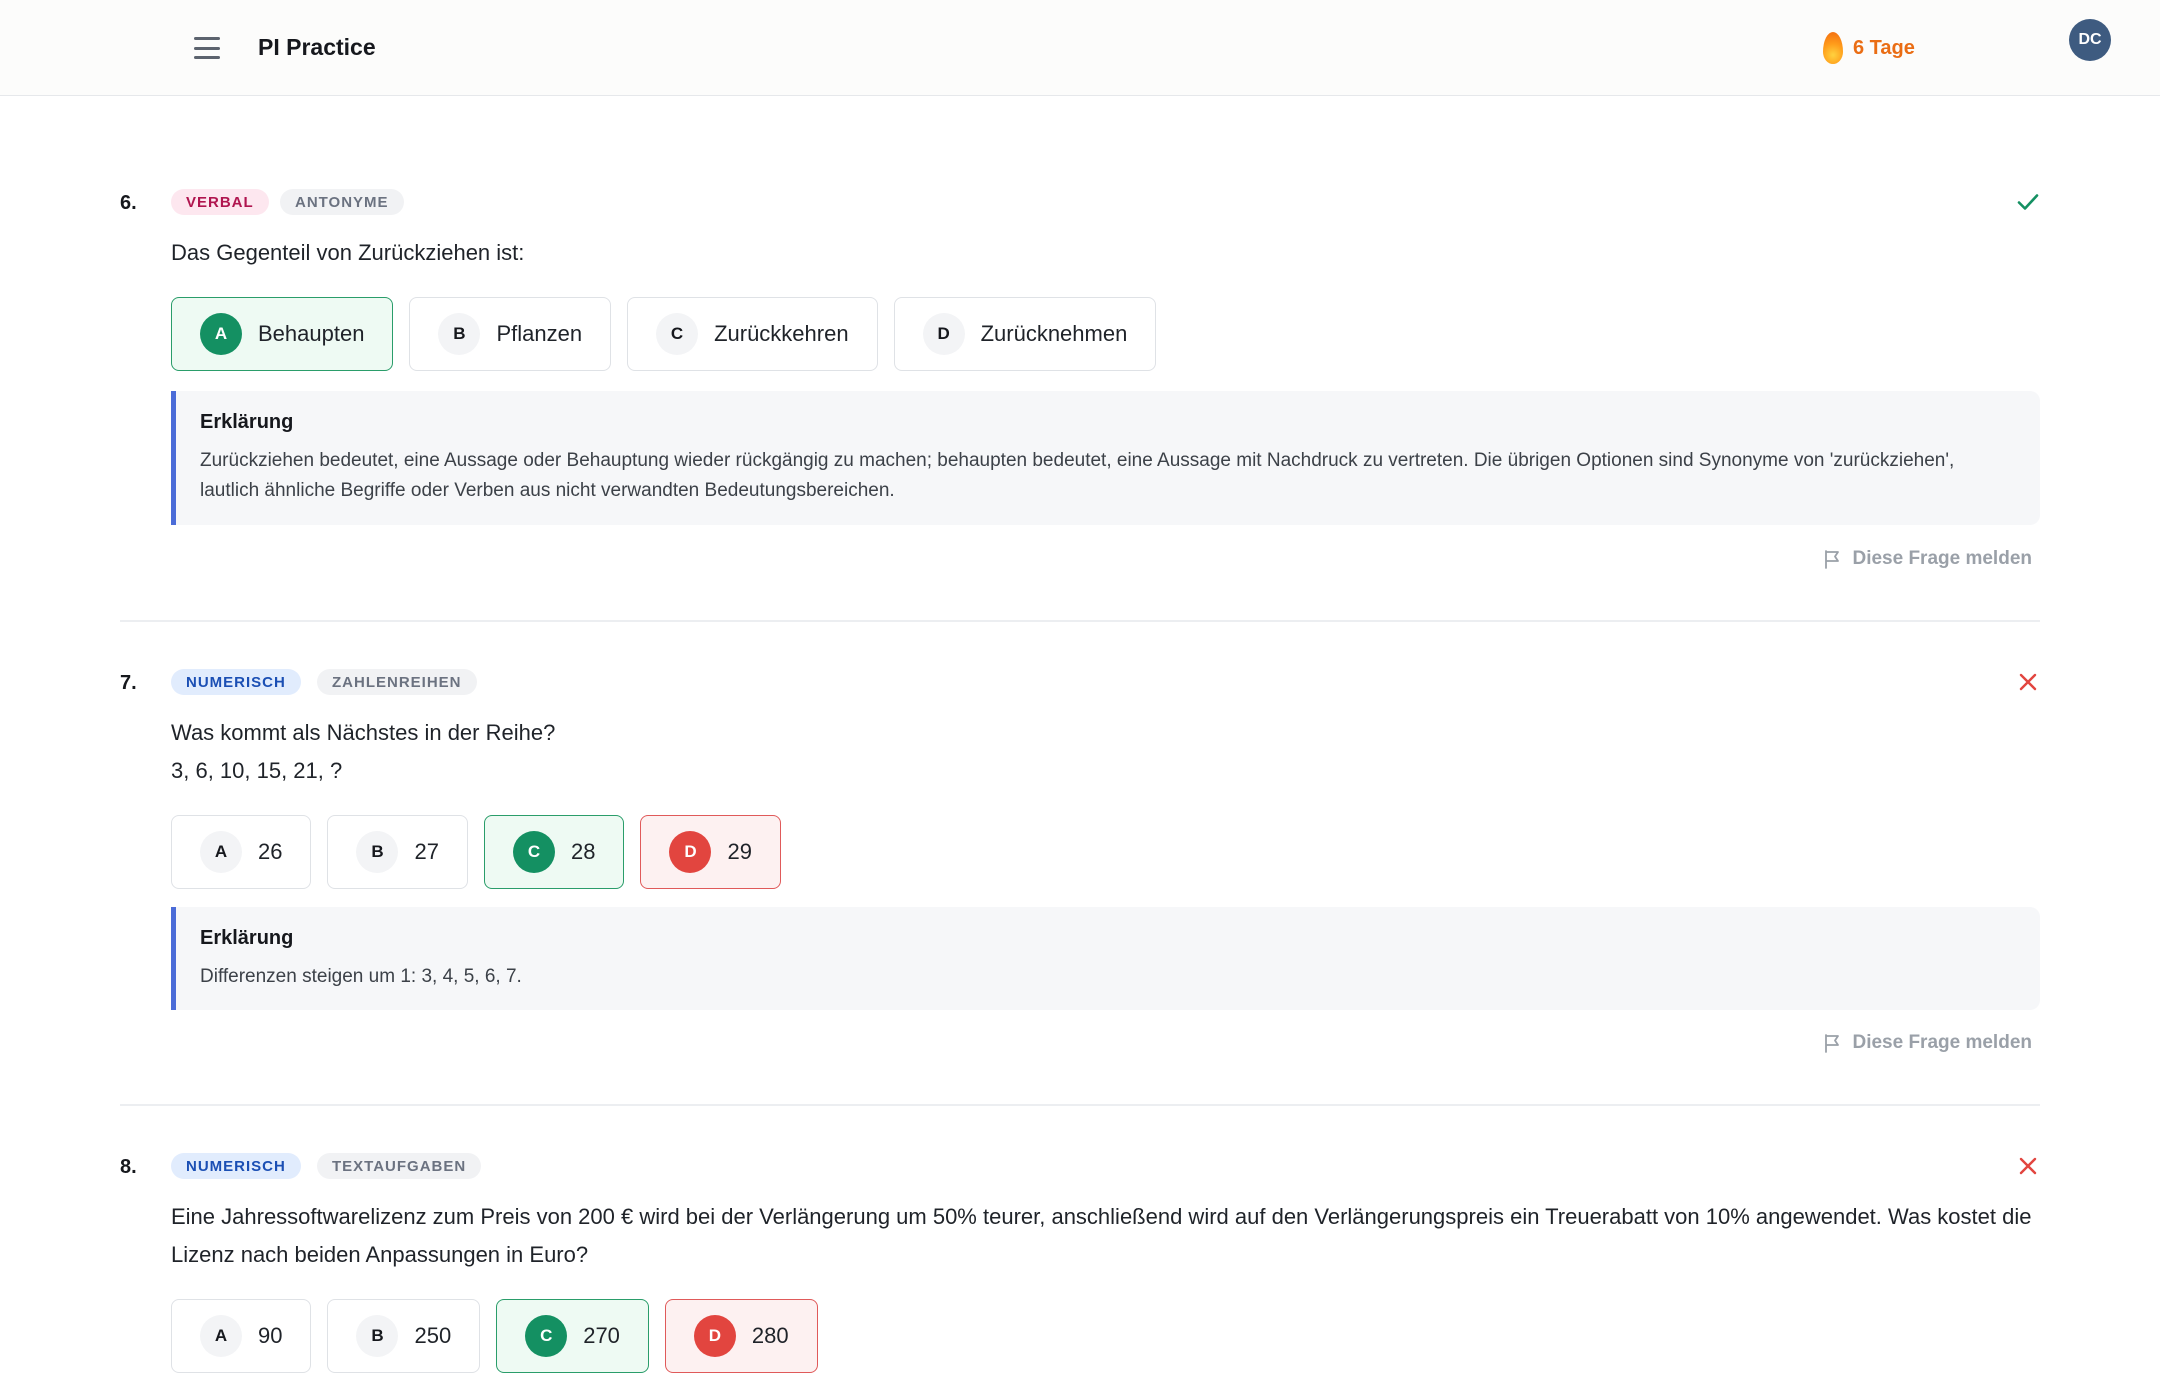 The height and width of the screenshot is (1373, 2160). I want to click on answer-options: A 90 B 250 C 270 D 280, so click(494, 1336).